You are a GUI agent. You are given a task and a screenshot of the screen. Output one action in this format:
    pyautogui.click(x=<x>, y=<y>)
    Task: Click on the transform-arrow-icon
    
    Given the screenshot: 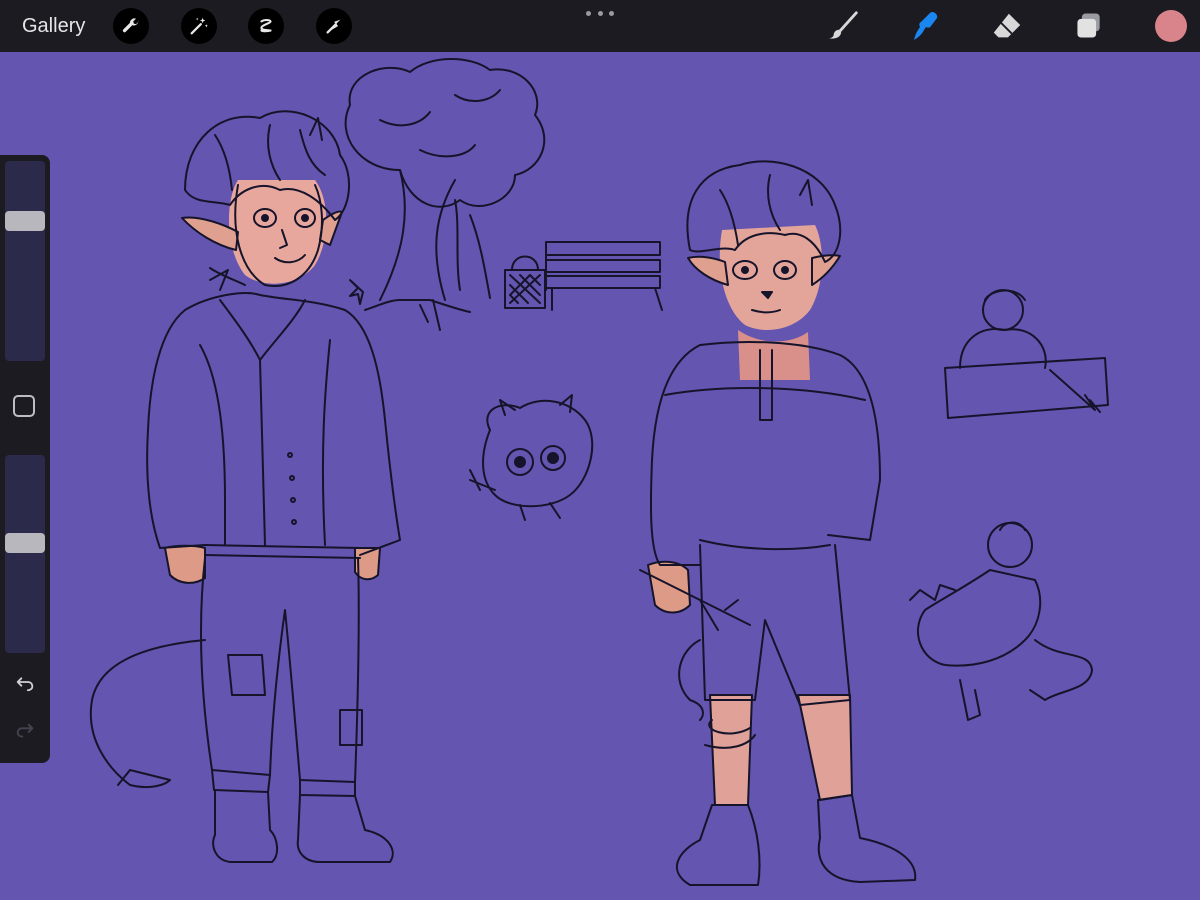 What is the action you would take?
    pyautogui.click(x=333, y=26)
    